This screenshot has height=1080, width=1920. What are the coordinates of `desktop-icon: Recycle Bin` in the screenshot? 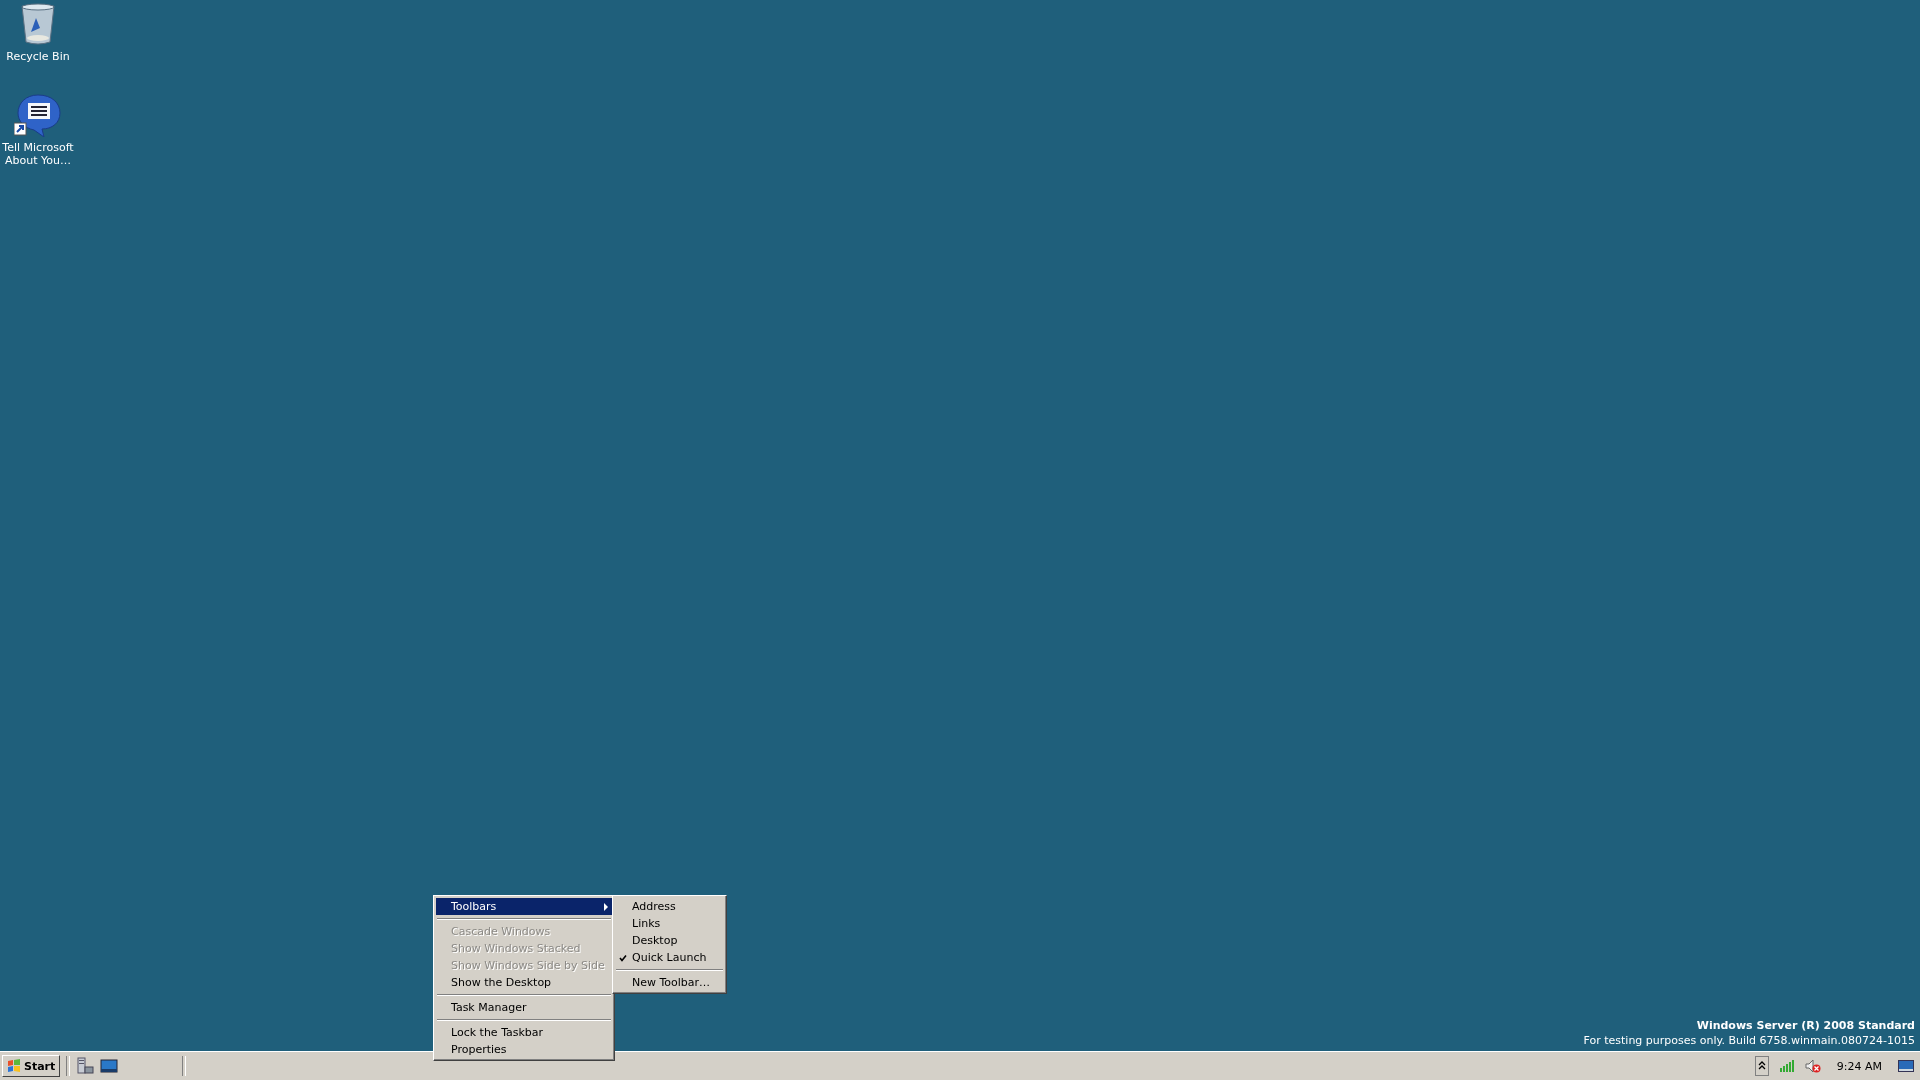 It's located at (38, 32).